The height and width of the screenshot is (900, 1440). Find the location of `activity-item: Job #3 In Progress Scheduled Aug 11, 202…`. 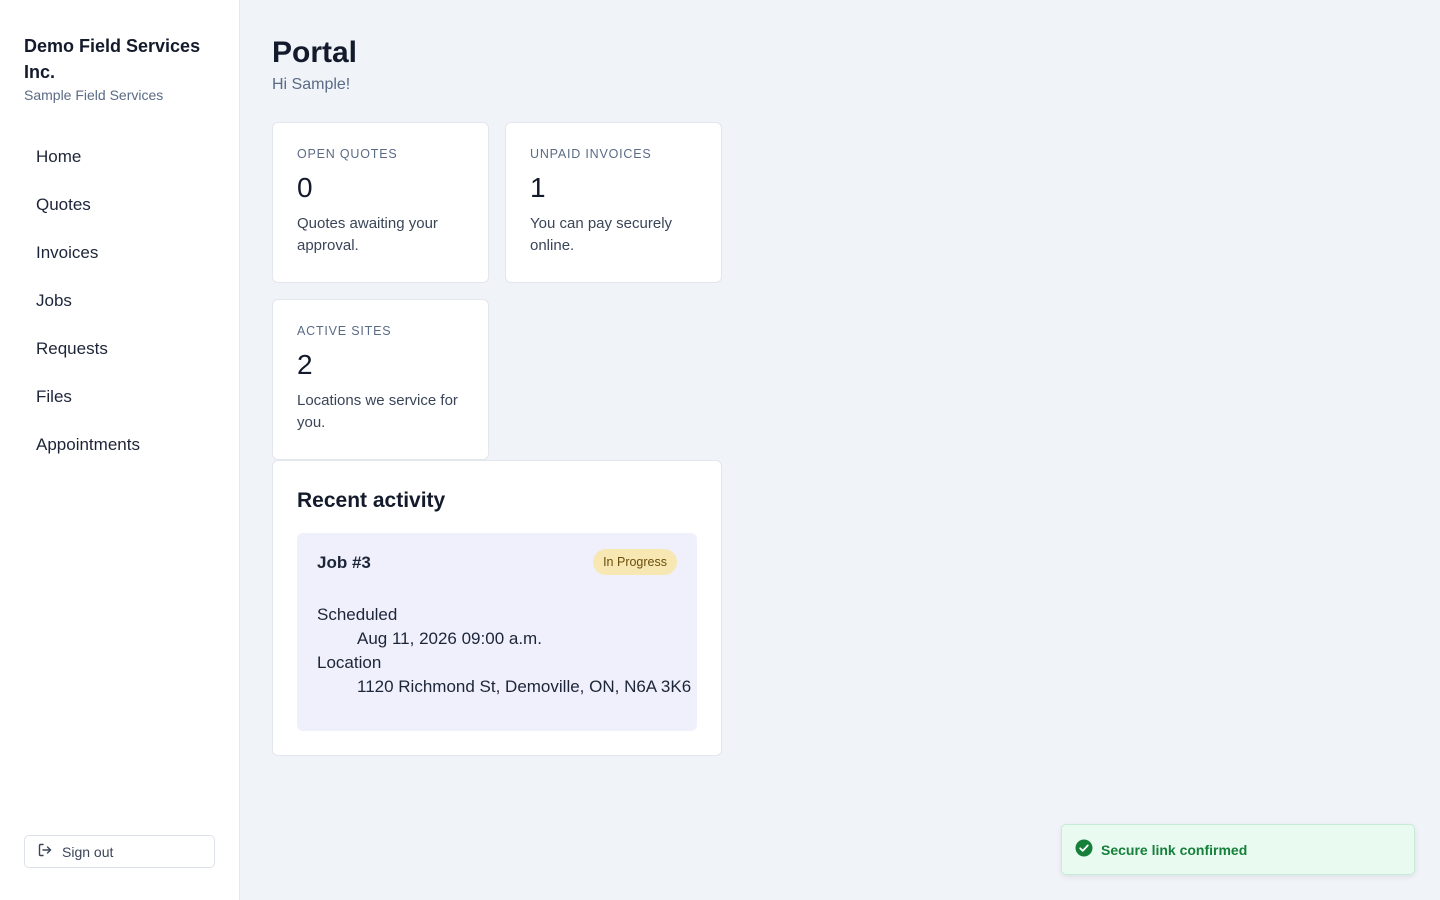

activity-item: Job #3 In Progress Scheduled Aug 11, 202… is located at coordinates (497, 632).